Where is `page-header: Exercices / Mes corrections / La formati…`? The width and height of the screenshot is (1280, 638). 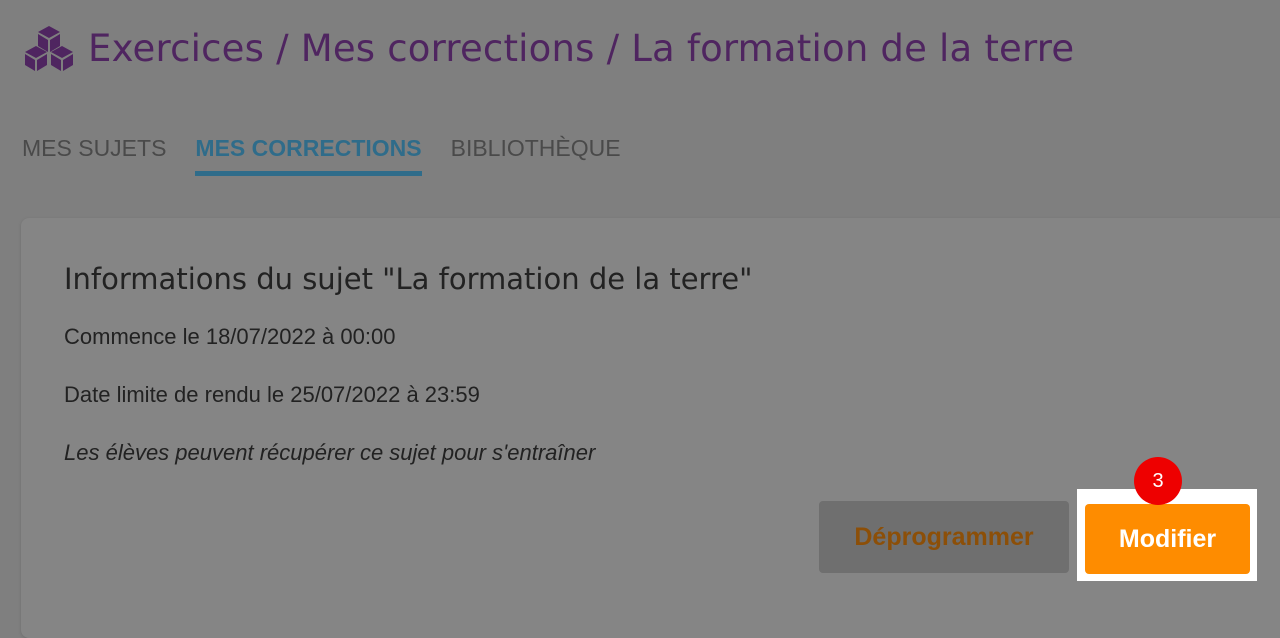
page-header: Exercices / Mes corrections / La formati… is located at coordinates (548, 48).